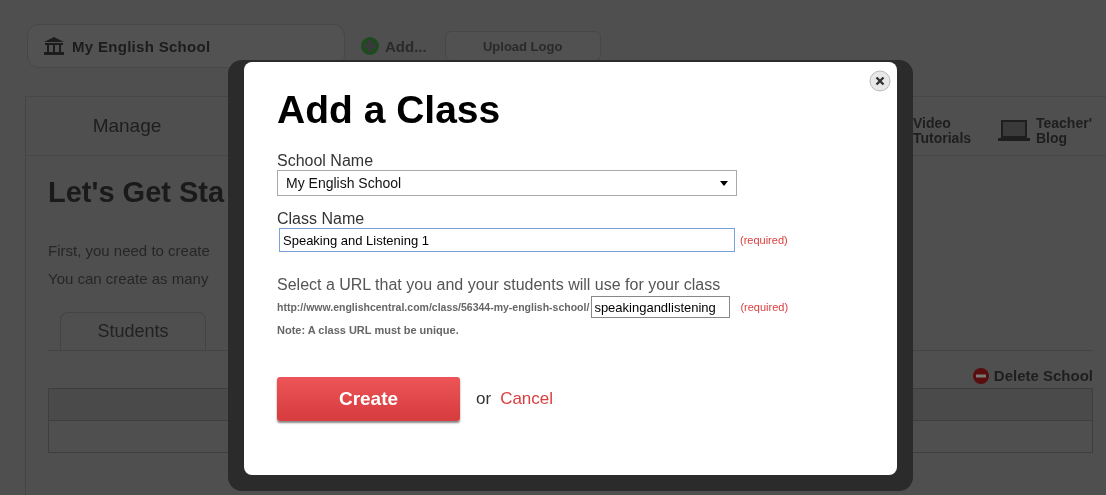 The width and height of the screenshot is (1106, 495). Describe the element at coordinates (368, 399) in the screenshot. I see `create-button: Create` at that location.